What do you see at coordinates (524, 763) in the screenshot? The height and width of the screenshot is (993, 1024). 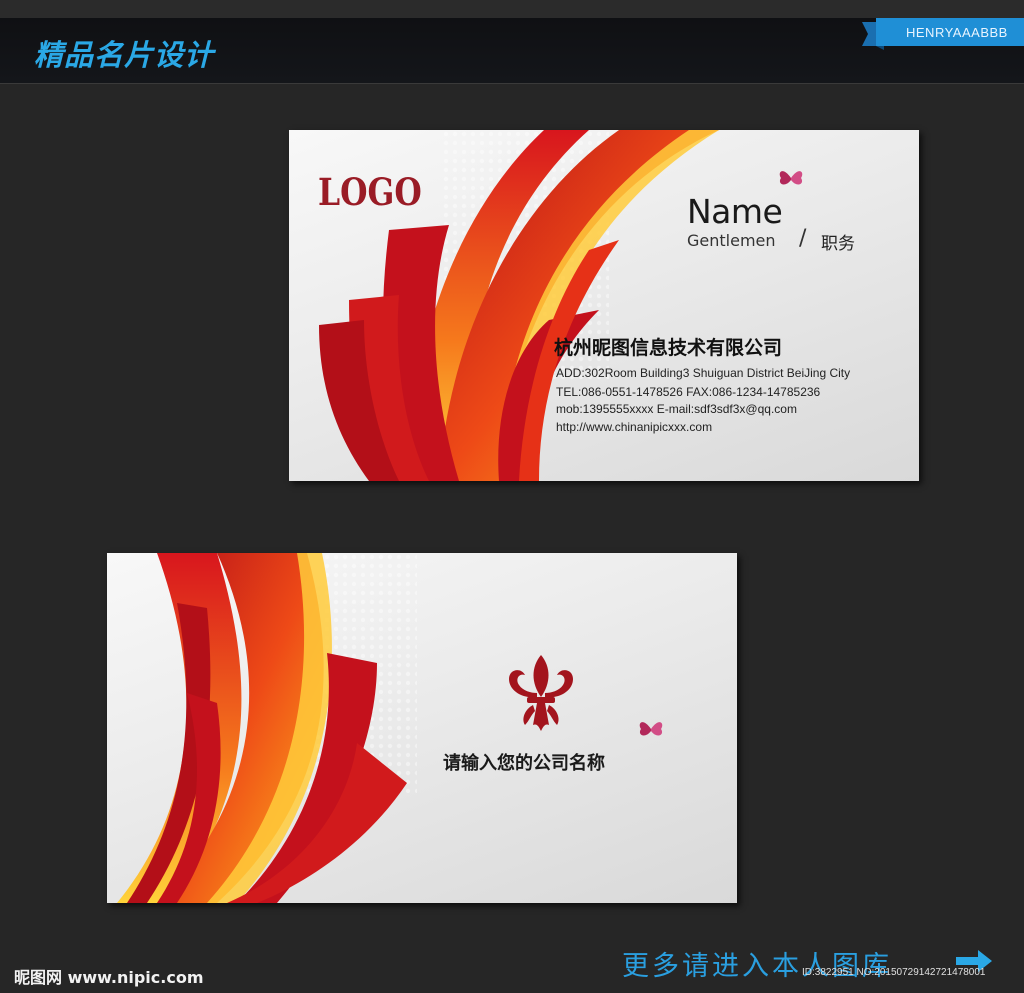 I see `company-name-prompt: 请输入您的公司名称` at bounding box center [524, 763].